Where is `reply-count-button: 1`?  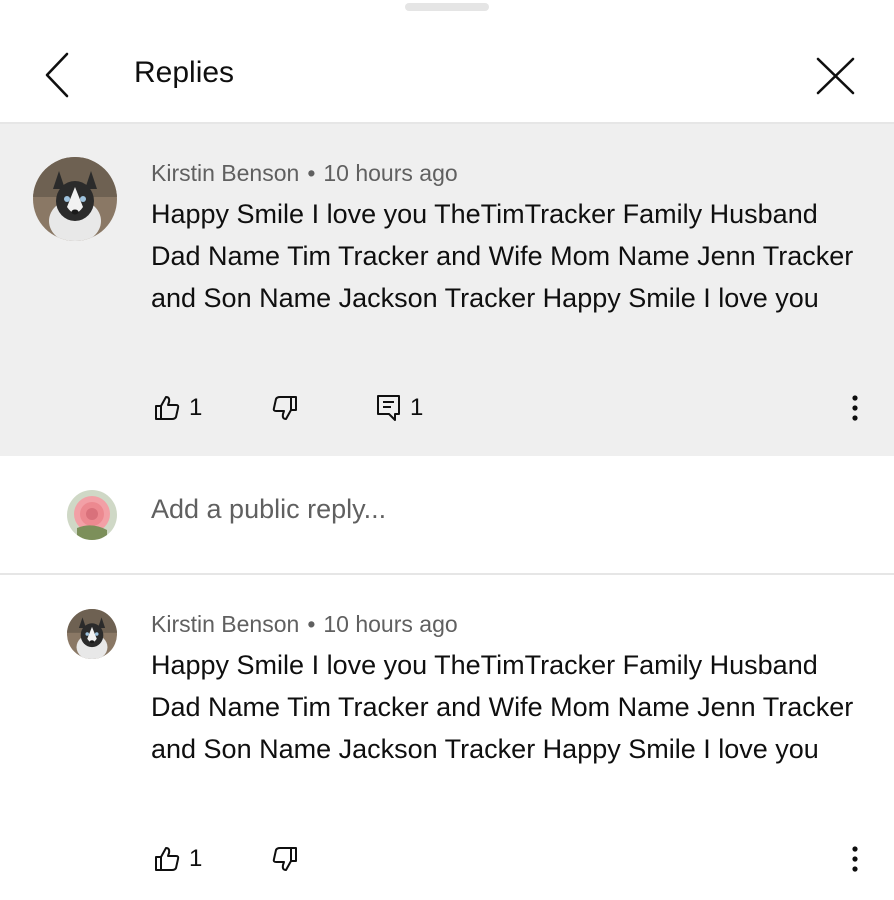 reply-count-button: 1 is located at coordinates (399, 408).